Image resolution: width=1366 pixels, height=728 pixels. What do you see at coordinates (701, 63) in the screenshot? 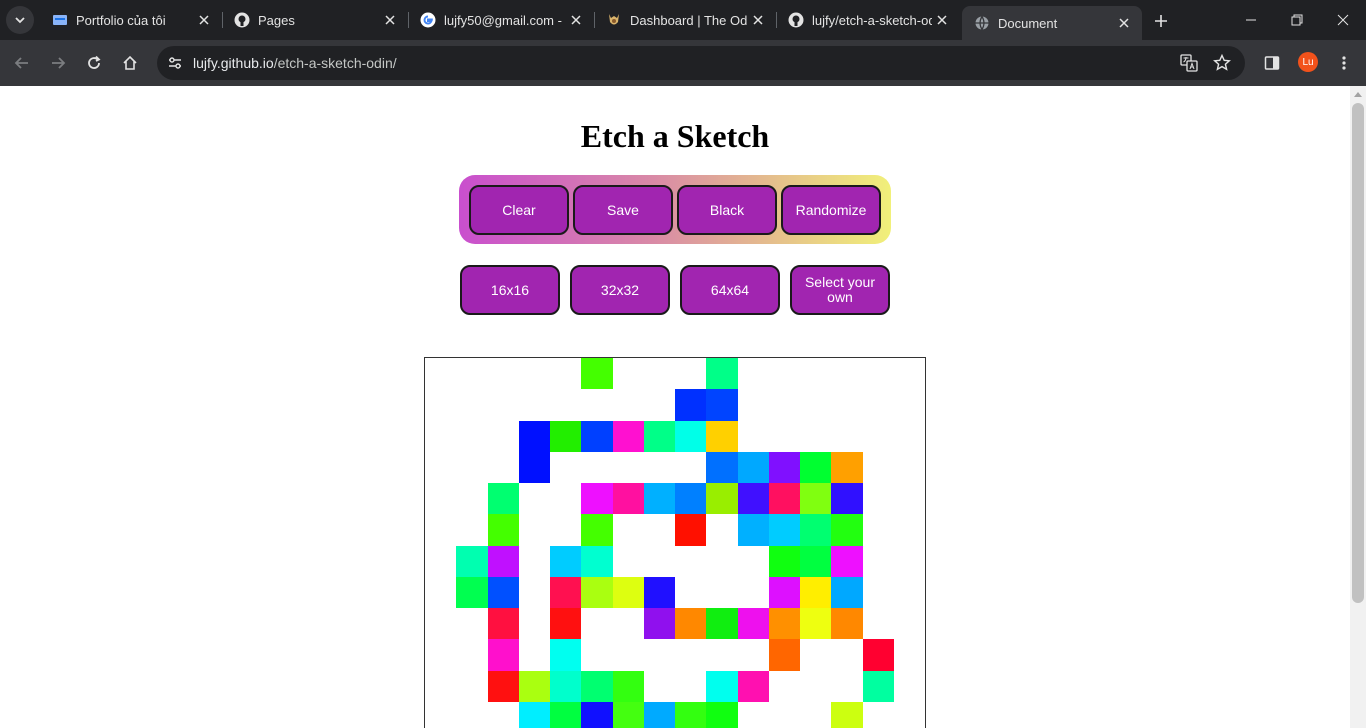
I see `address-bar: lujfy.github.io/etch-a-sketch-odin/` at bounding box center [701, 63].